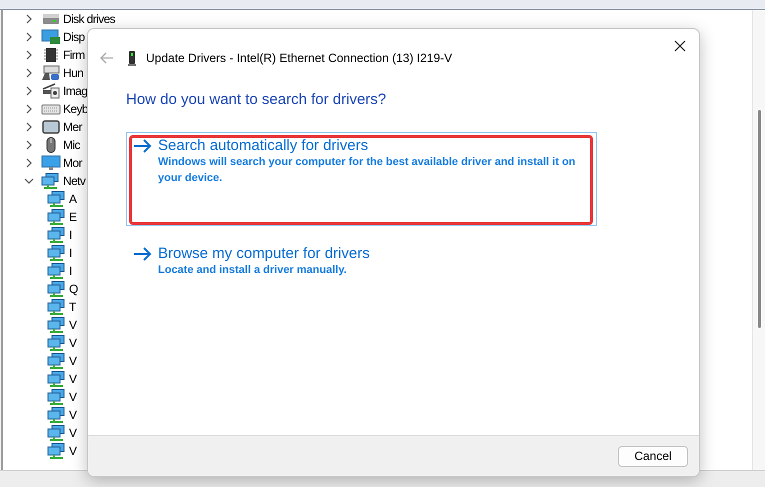  Describe the element at coordinates (51, 91) in the screenshot. I see `camera-icon` at that location.